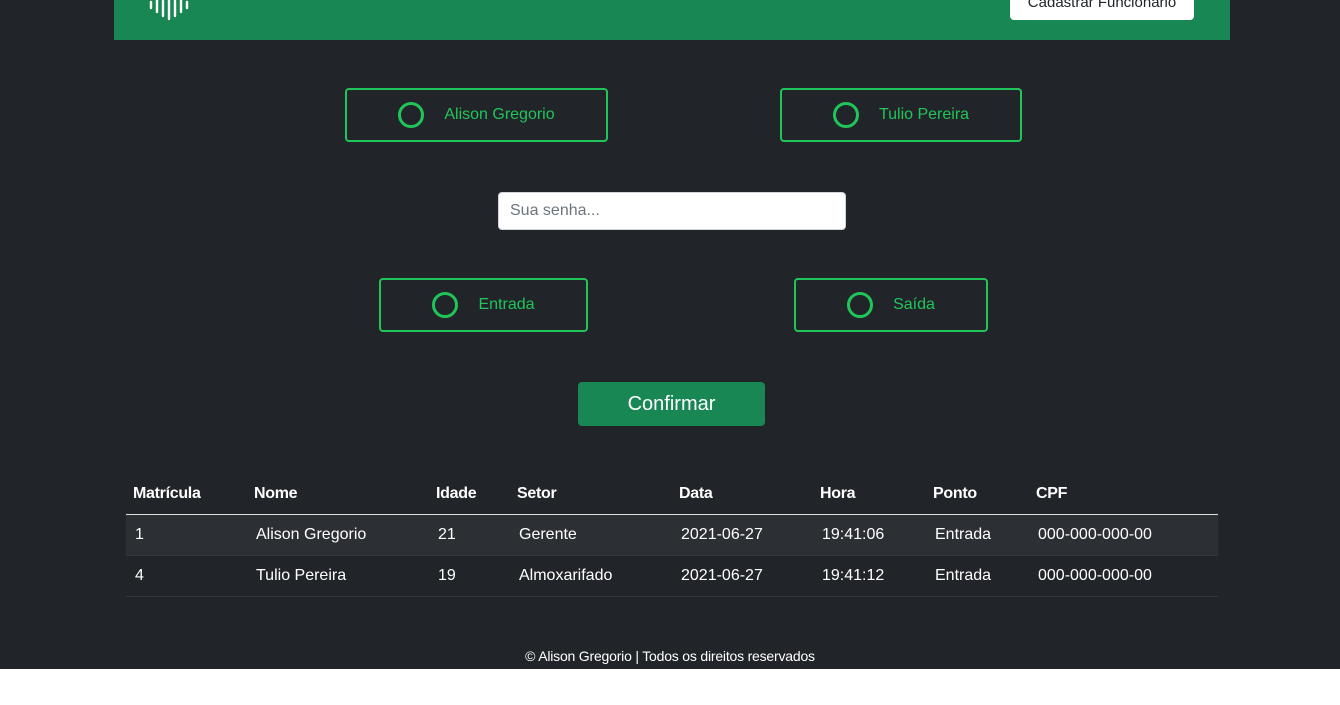 The width and height of the screenshot is (1340, 705). I want to click on register-employee-button: Cadastrar Funcionário, so click(1102, 10).